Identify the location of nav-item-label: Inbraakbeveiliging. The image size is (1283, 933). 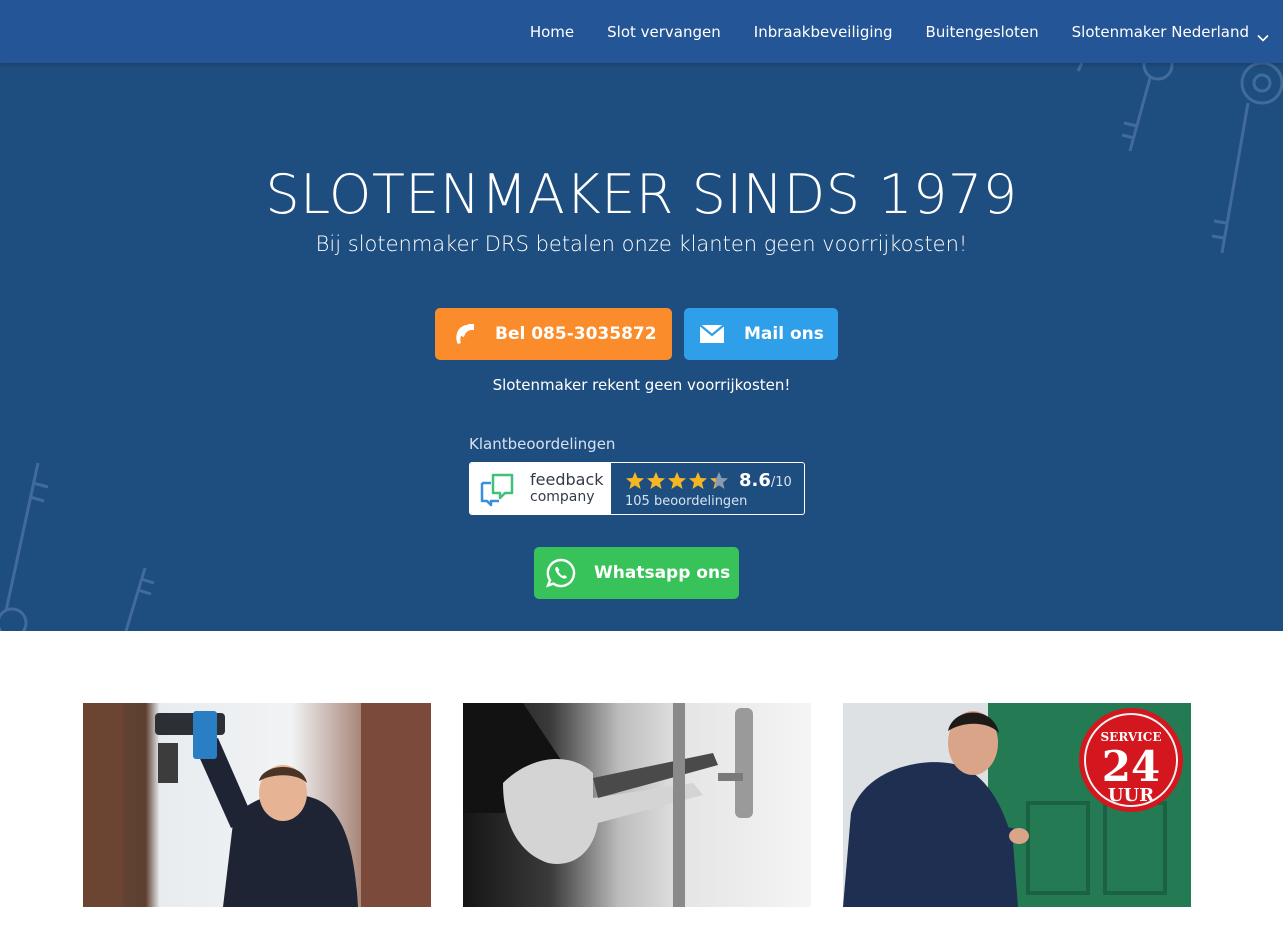
(823, 31).